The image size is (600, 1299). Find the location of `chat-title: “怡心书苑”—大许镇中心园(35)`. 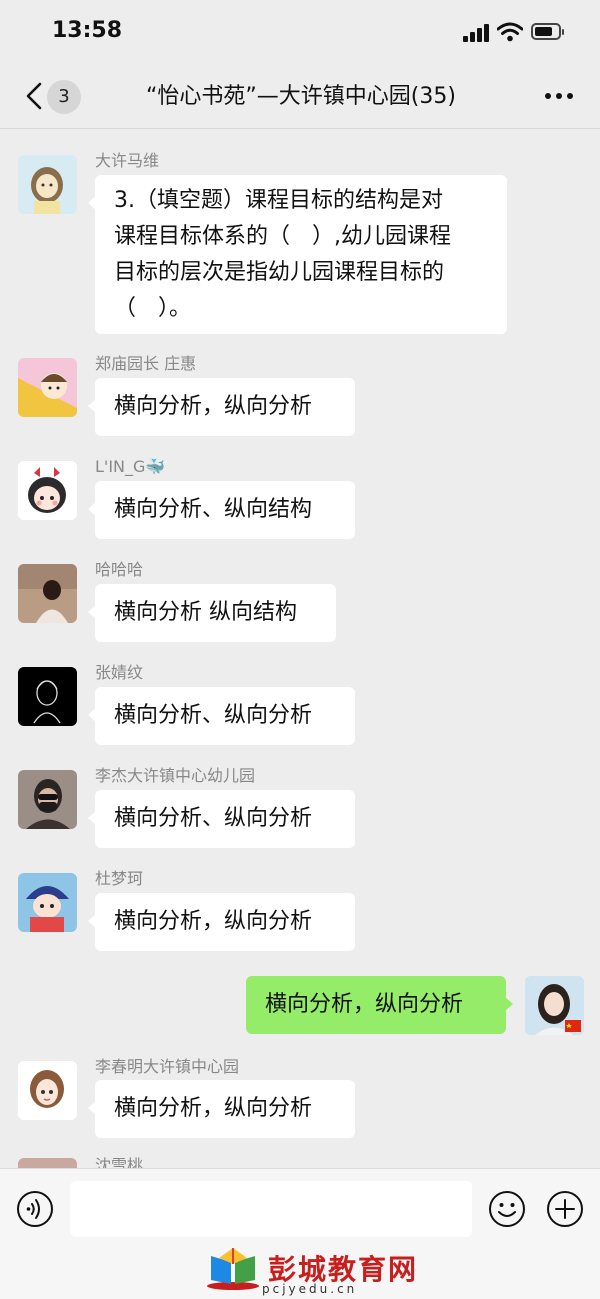

chat-title: “怡心书苑”—大许镇中心园(35) is located at coordinates (301, 96).